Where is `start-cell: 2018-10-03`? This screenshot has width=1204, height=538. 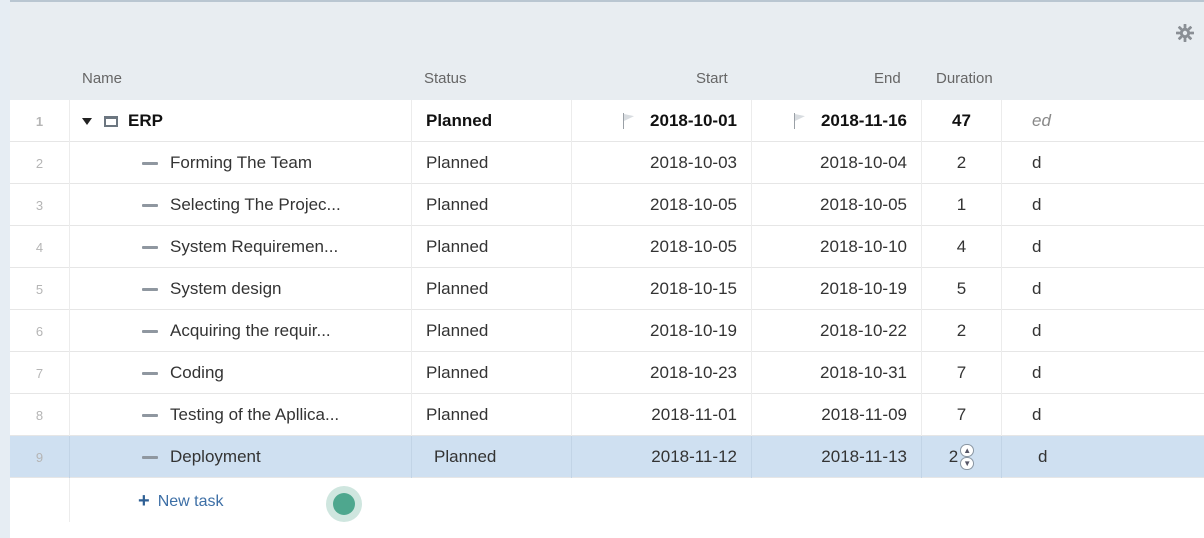
start-cell: 2018-10-03 is located at coordinates (662, 163).